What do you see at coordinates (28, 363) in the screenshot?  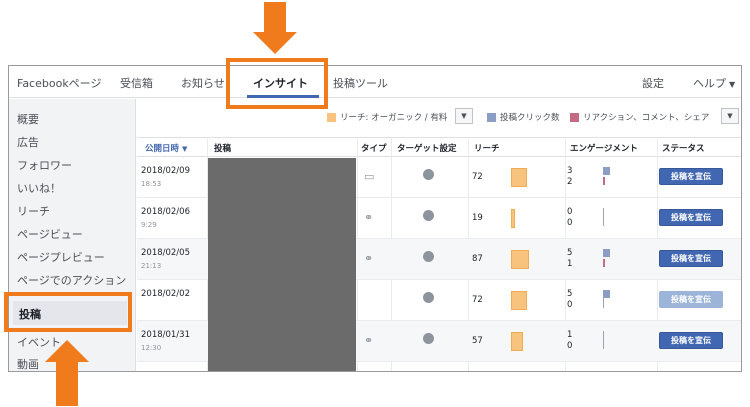 I see `sidebar-item-videos: 動画` at bounding box center [28, 363].